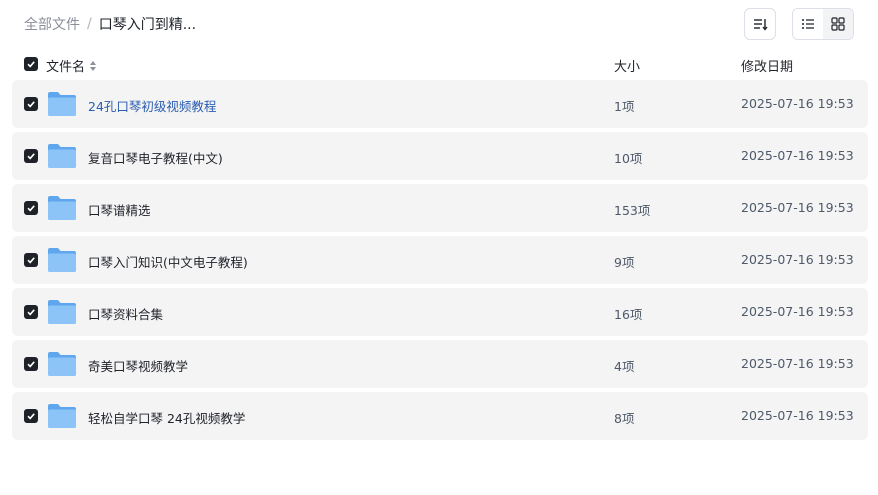 The width and height of the screenshot is (878, 495). I want to click on table-row: 复音口琴电子教程(中文) 10项 2025-07-16 19:53, so click(440, 156).